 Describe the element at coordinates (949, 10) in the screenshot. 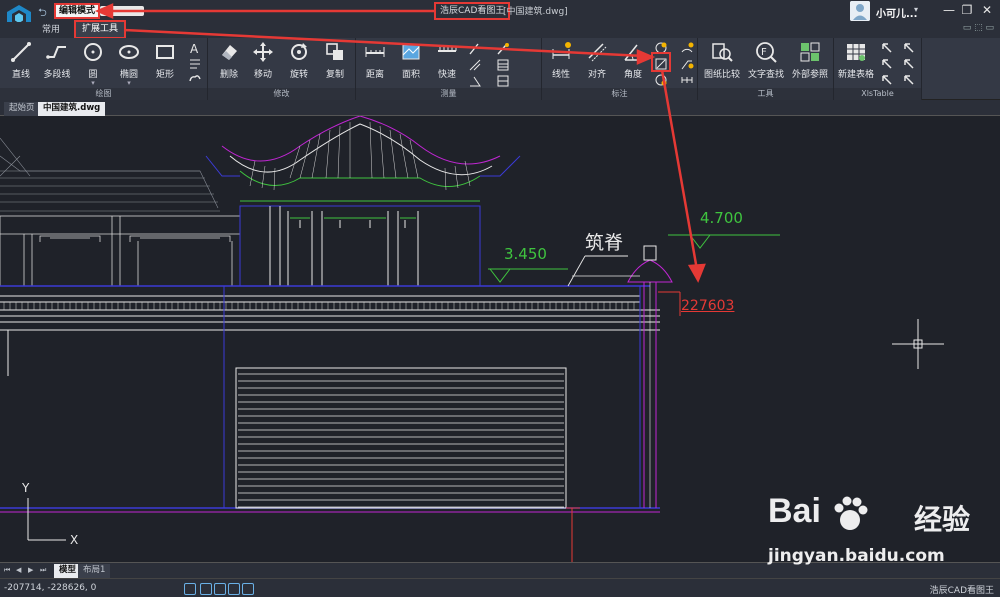

I see `minimize-button: —` at that location.